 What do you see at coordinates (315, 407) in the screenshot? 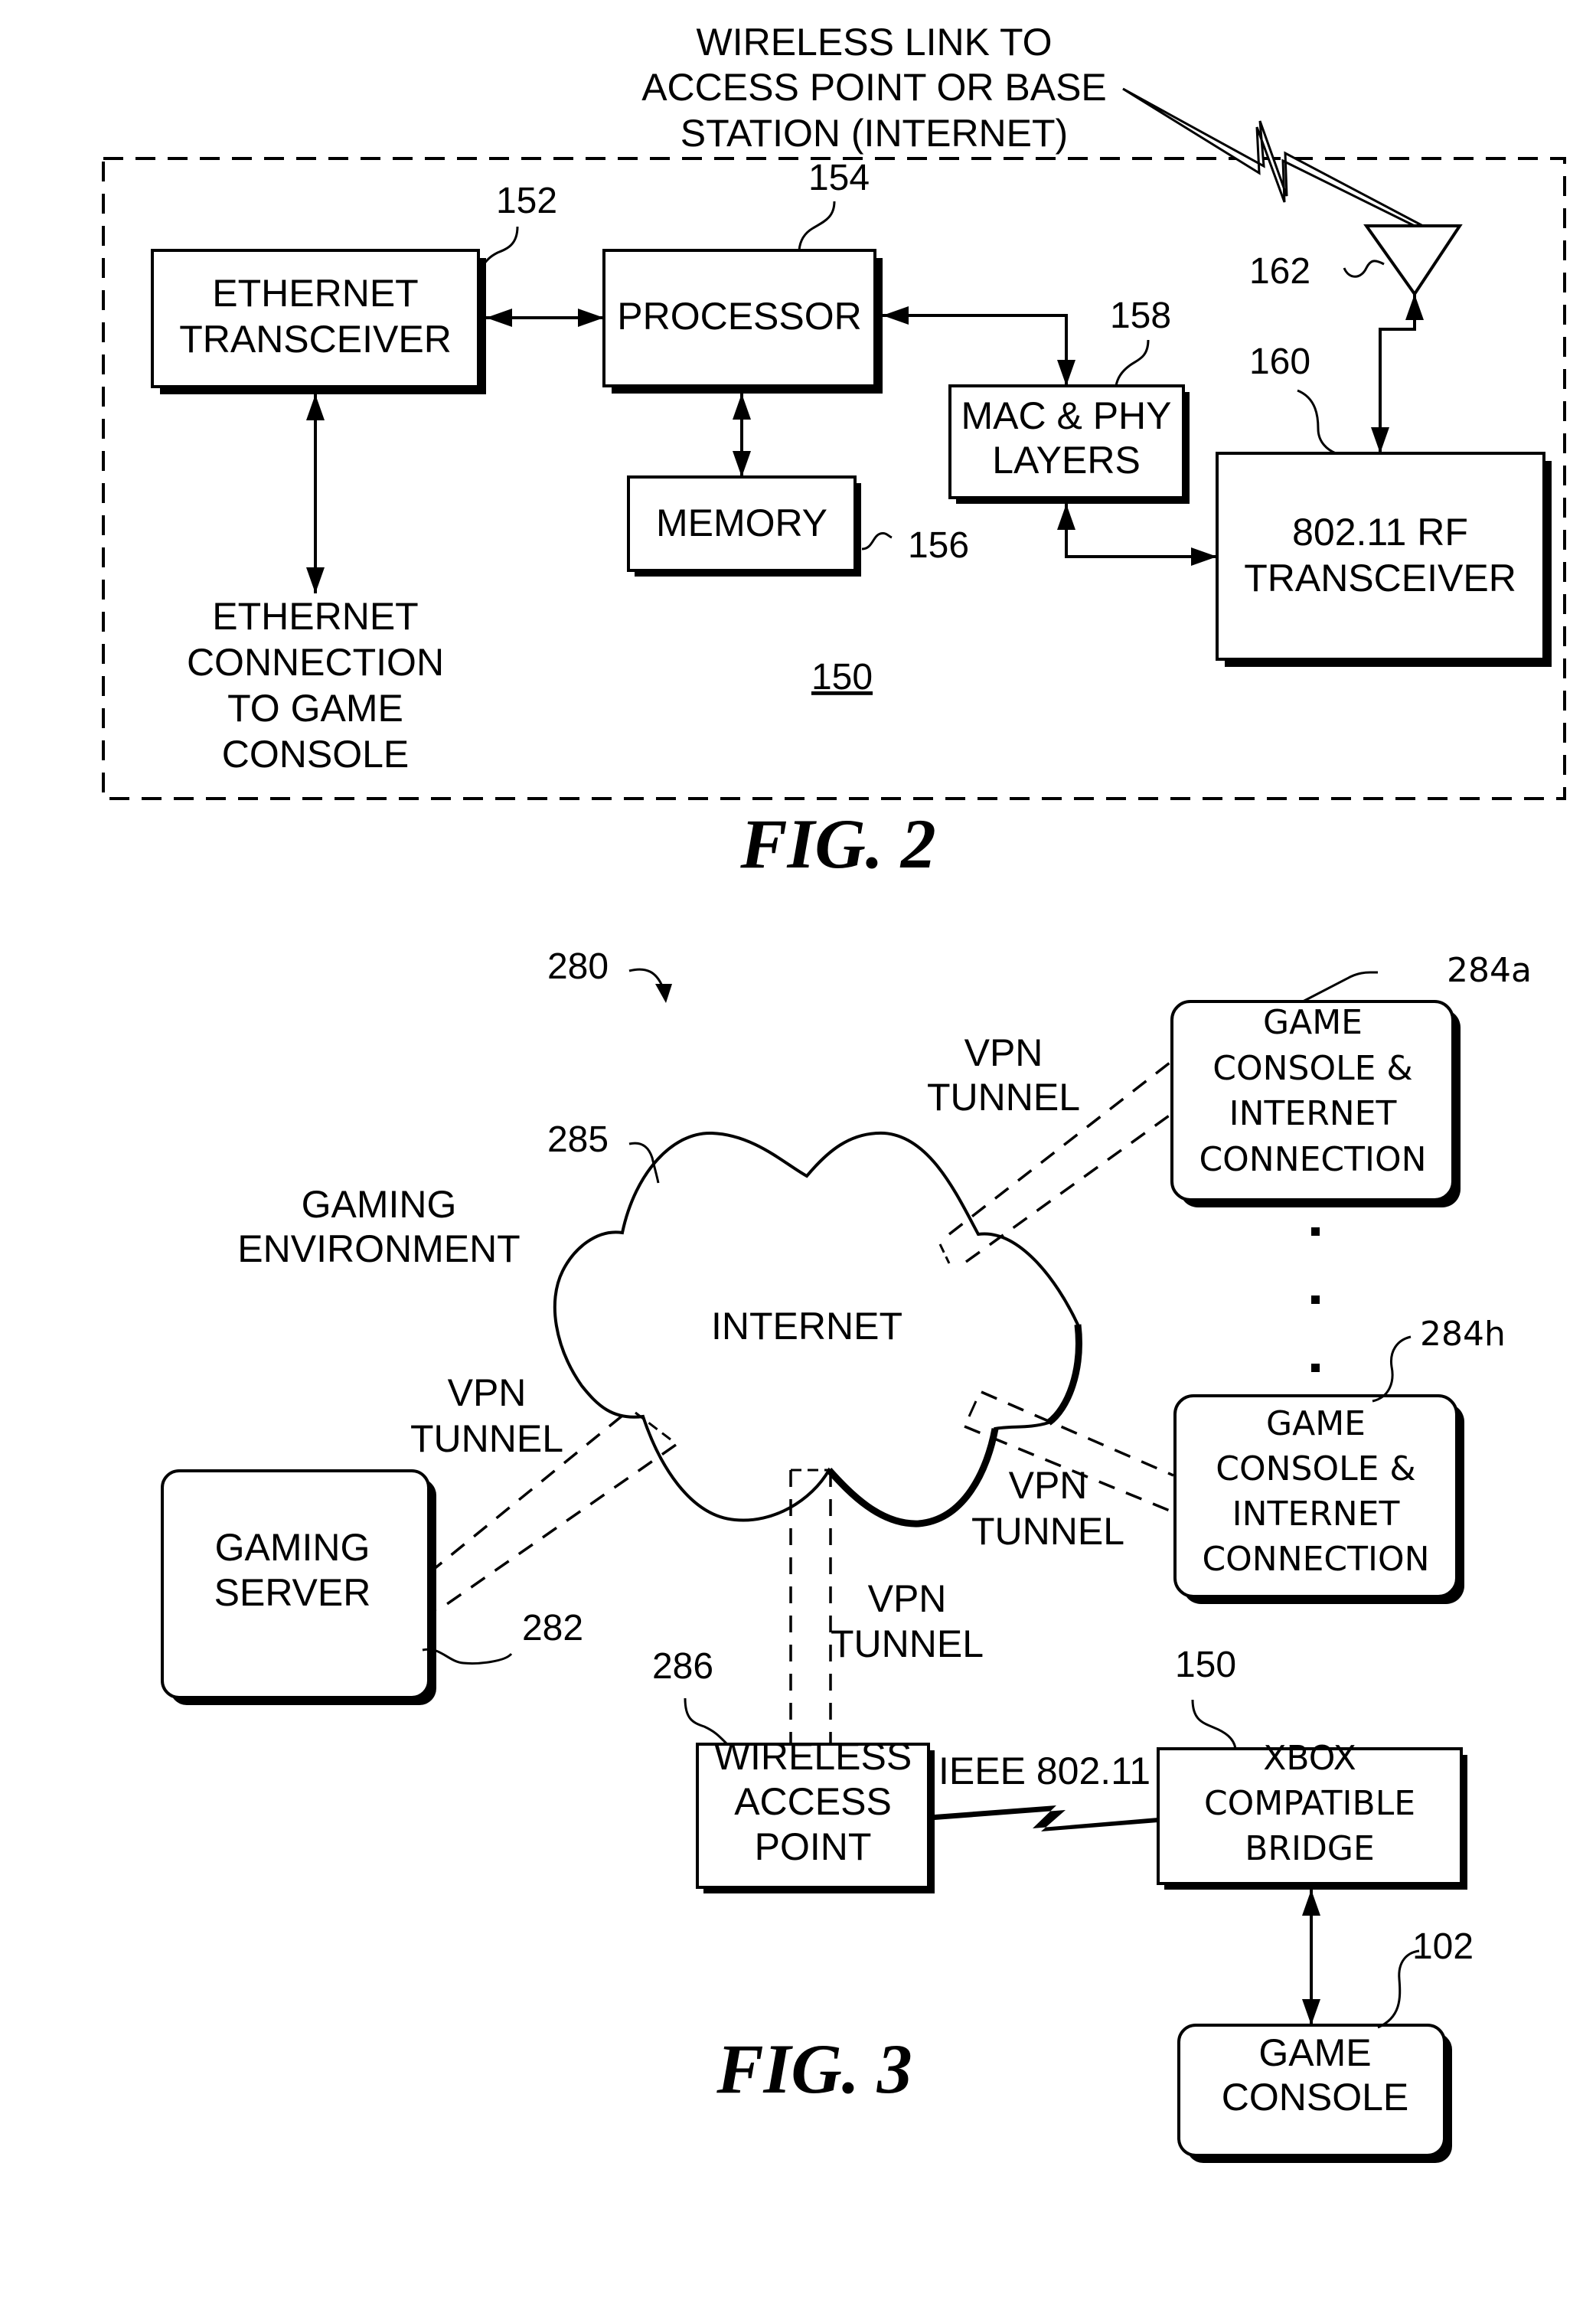
I see `arrowhead-to-ethernet-transceiver` at bounding box center [315, 407].